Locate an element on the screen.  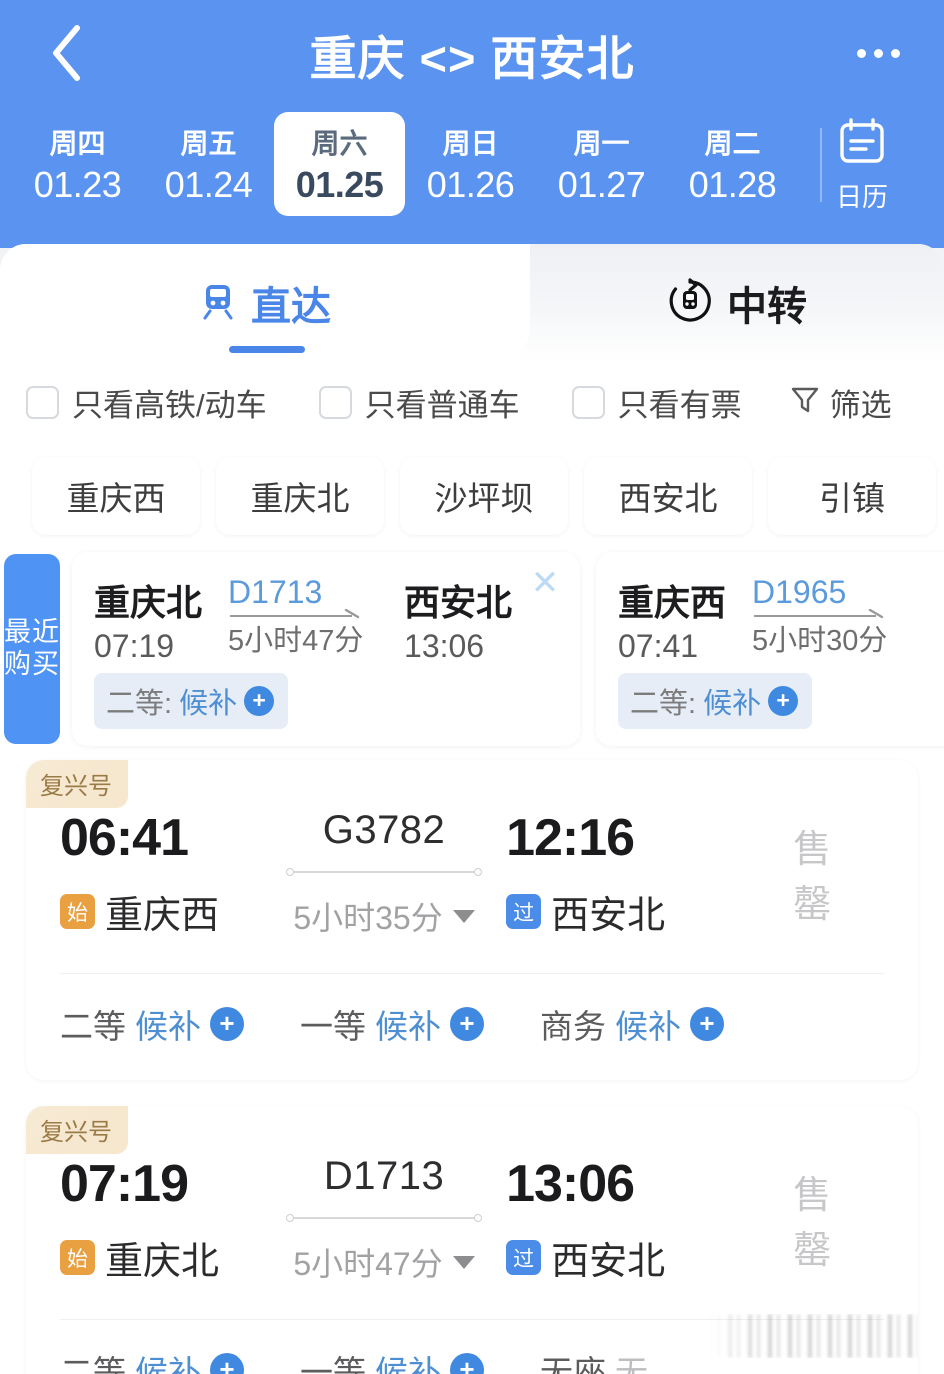
seat-class-item: 商务 候补 + is located at coordinates (632, 1024).